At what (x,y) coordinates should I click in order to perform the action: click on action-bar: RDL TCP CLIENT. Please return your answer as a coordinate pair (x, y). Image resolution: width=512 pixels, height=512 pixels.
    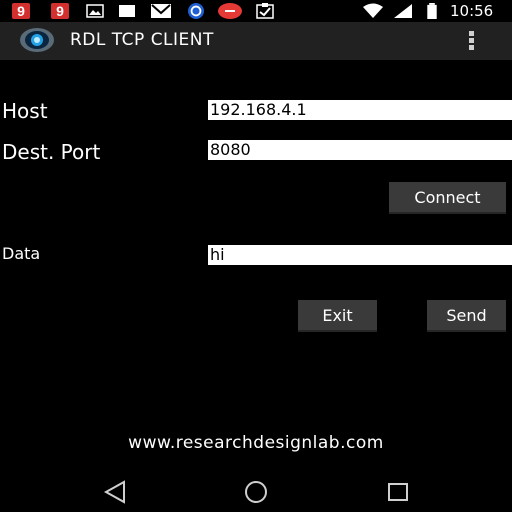
    Looking at the image, I should click on (256, 41).